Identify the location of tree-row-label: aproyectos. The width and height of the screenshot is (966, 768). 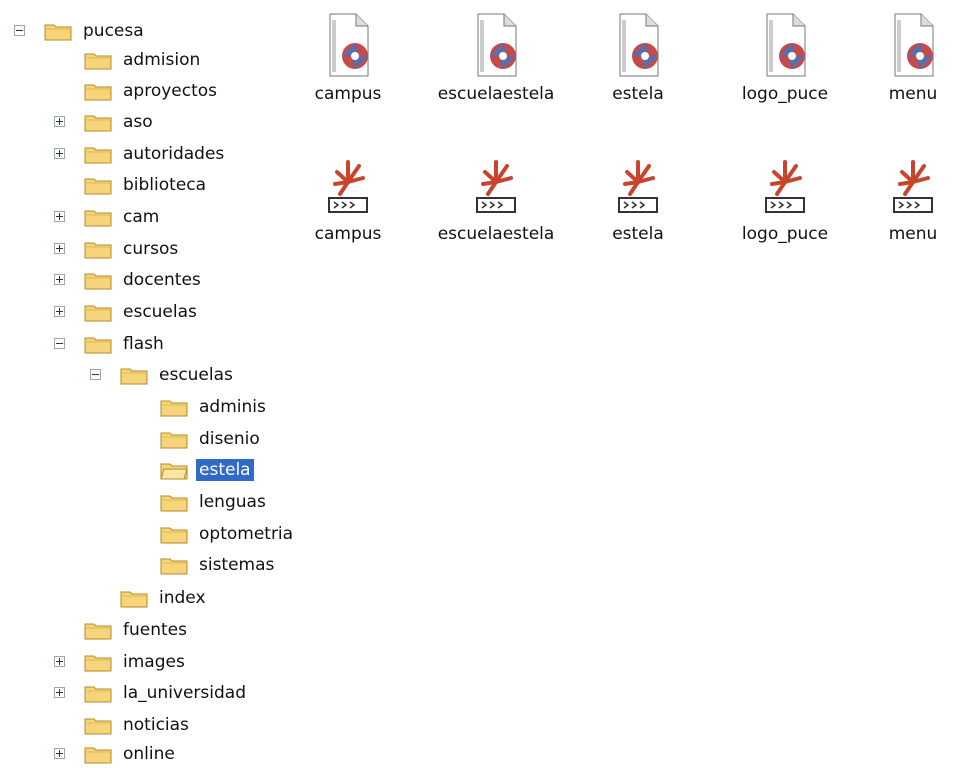
(170, 91).